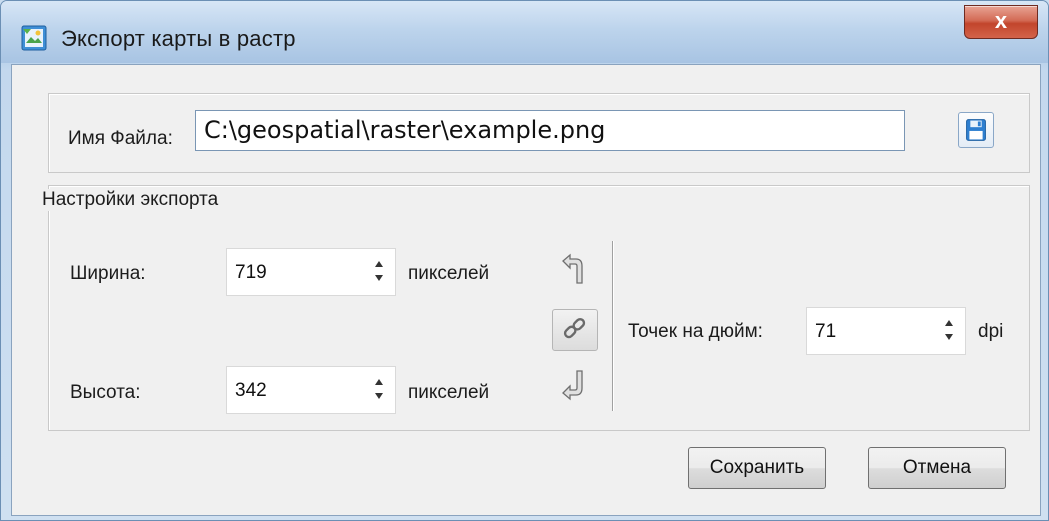  Describe the element at coordinates (572, 385) in the screenshot. I see `return-arrow-down-icon` at that location.